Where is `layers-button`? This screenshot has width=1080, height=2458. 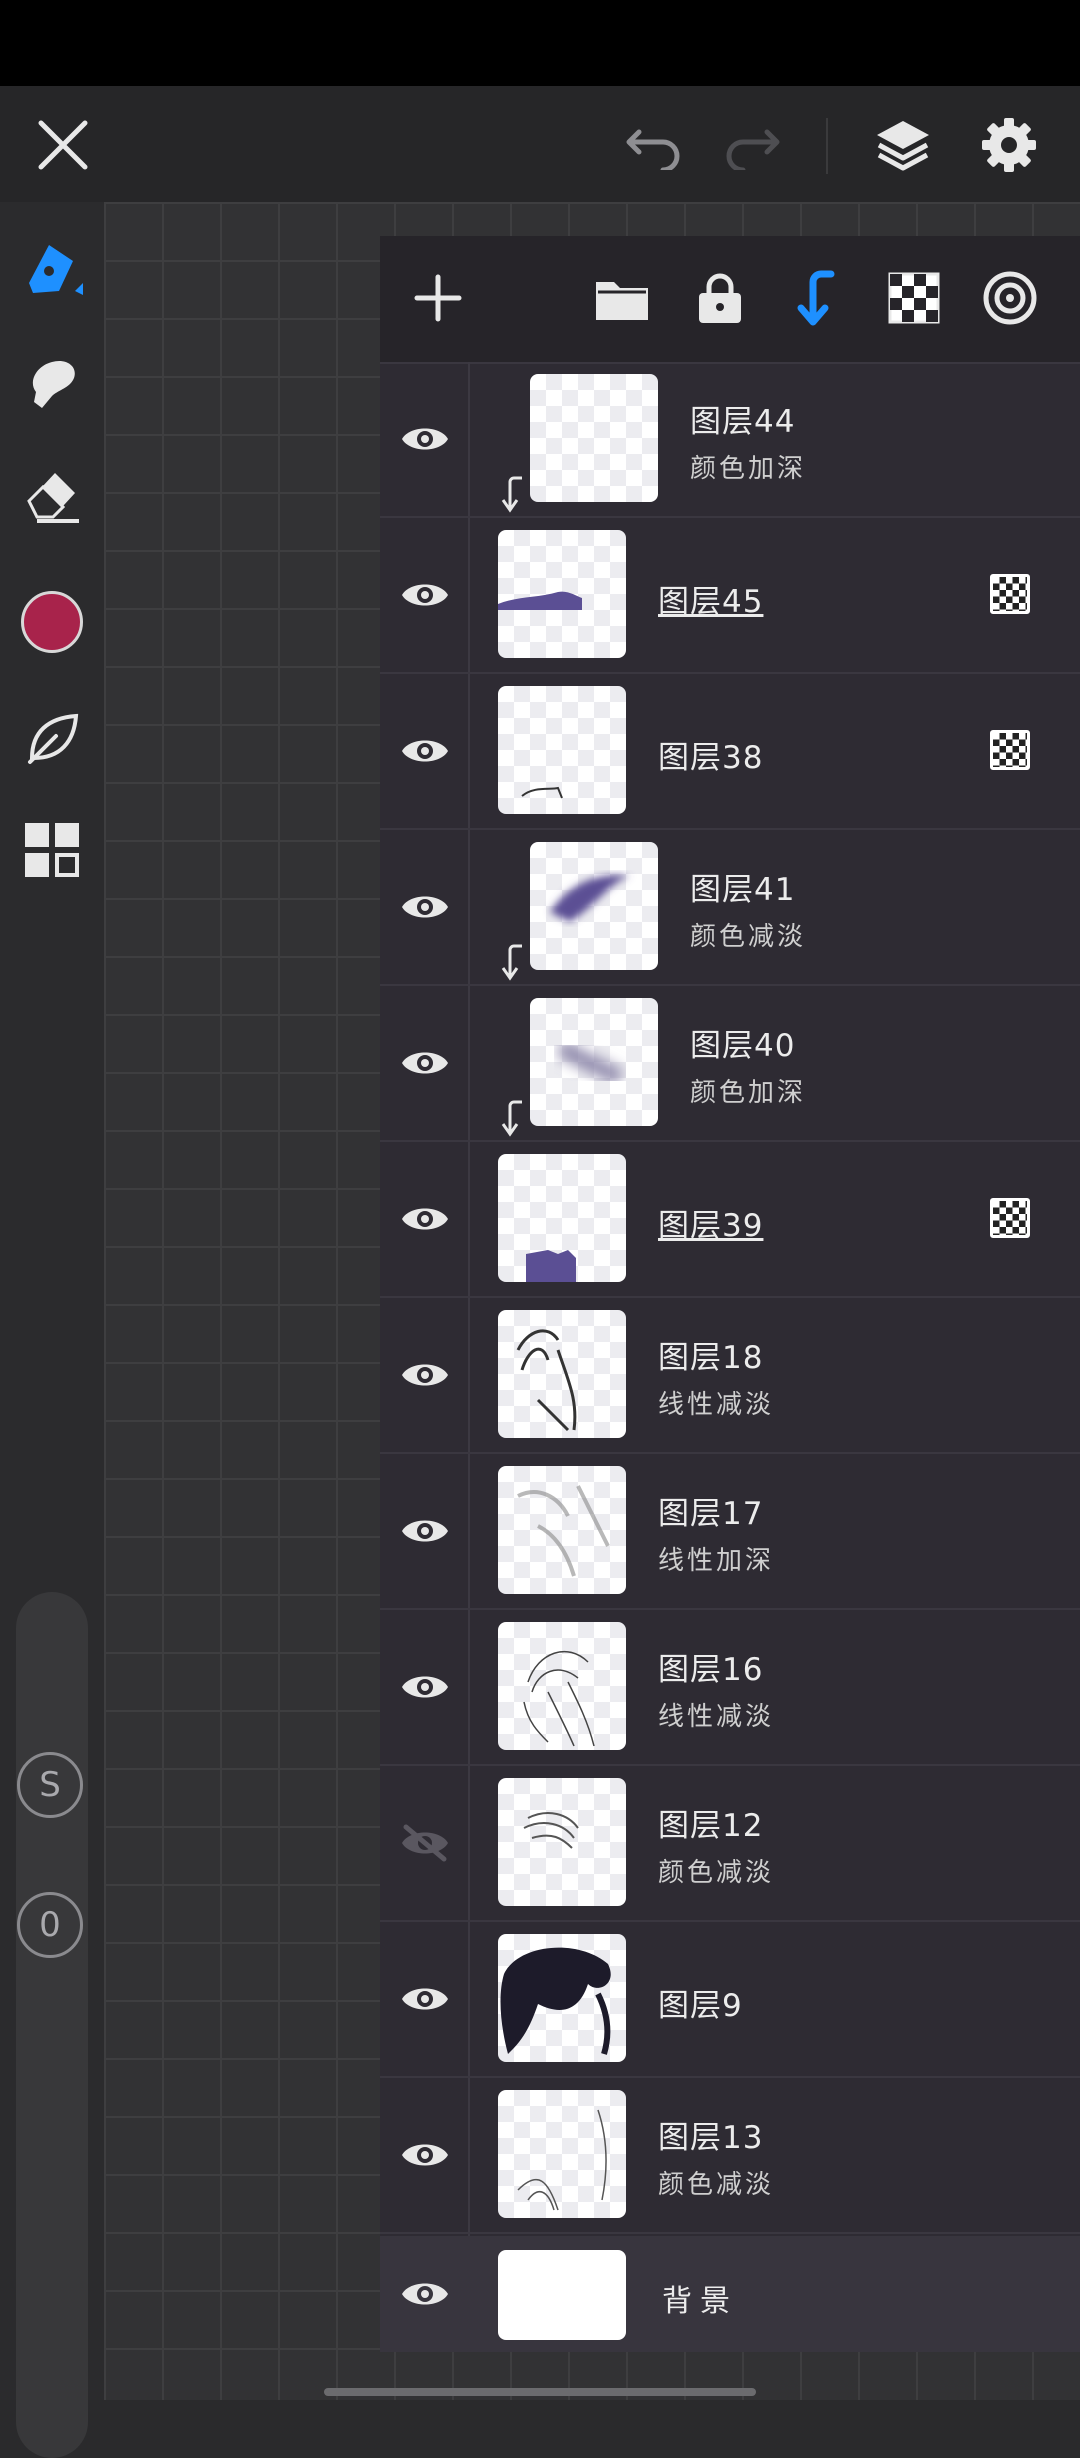
layers-button is located at coordinates (903, 145).